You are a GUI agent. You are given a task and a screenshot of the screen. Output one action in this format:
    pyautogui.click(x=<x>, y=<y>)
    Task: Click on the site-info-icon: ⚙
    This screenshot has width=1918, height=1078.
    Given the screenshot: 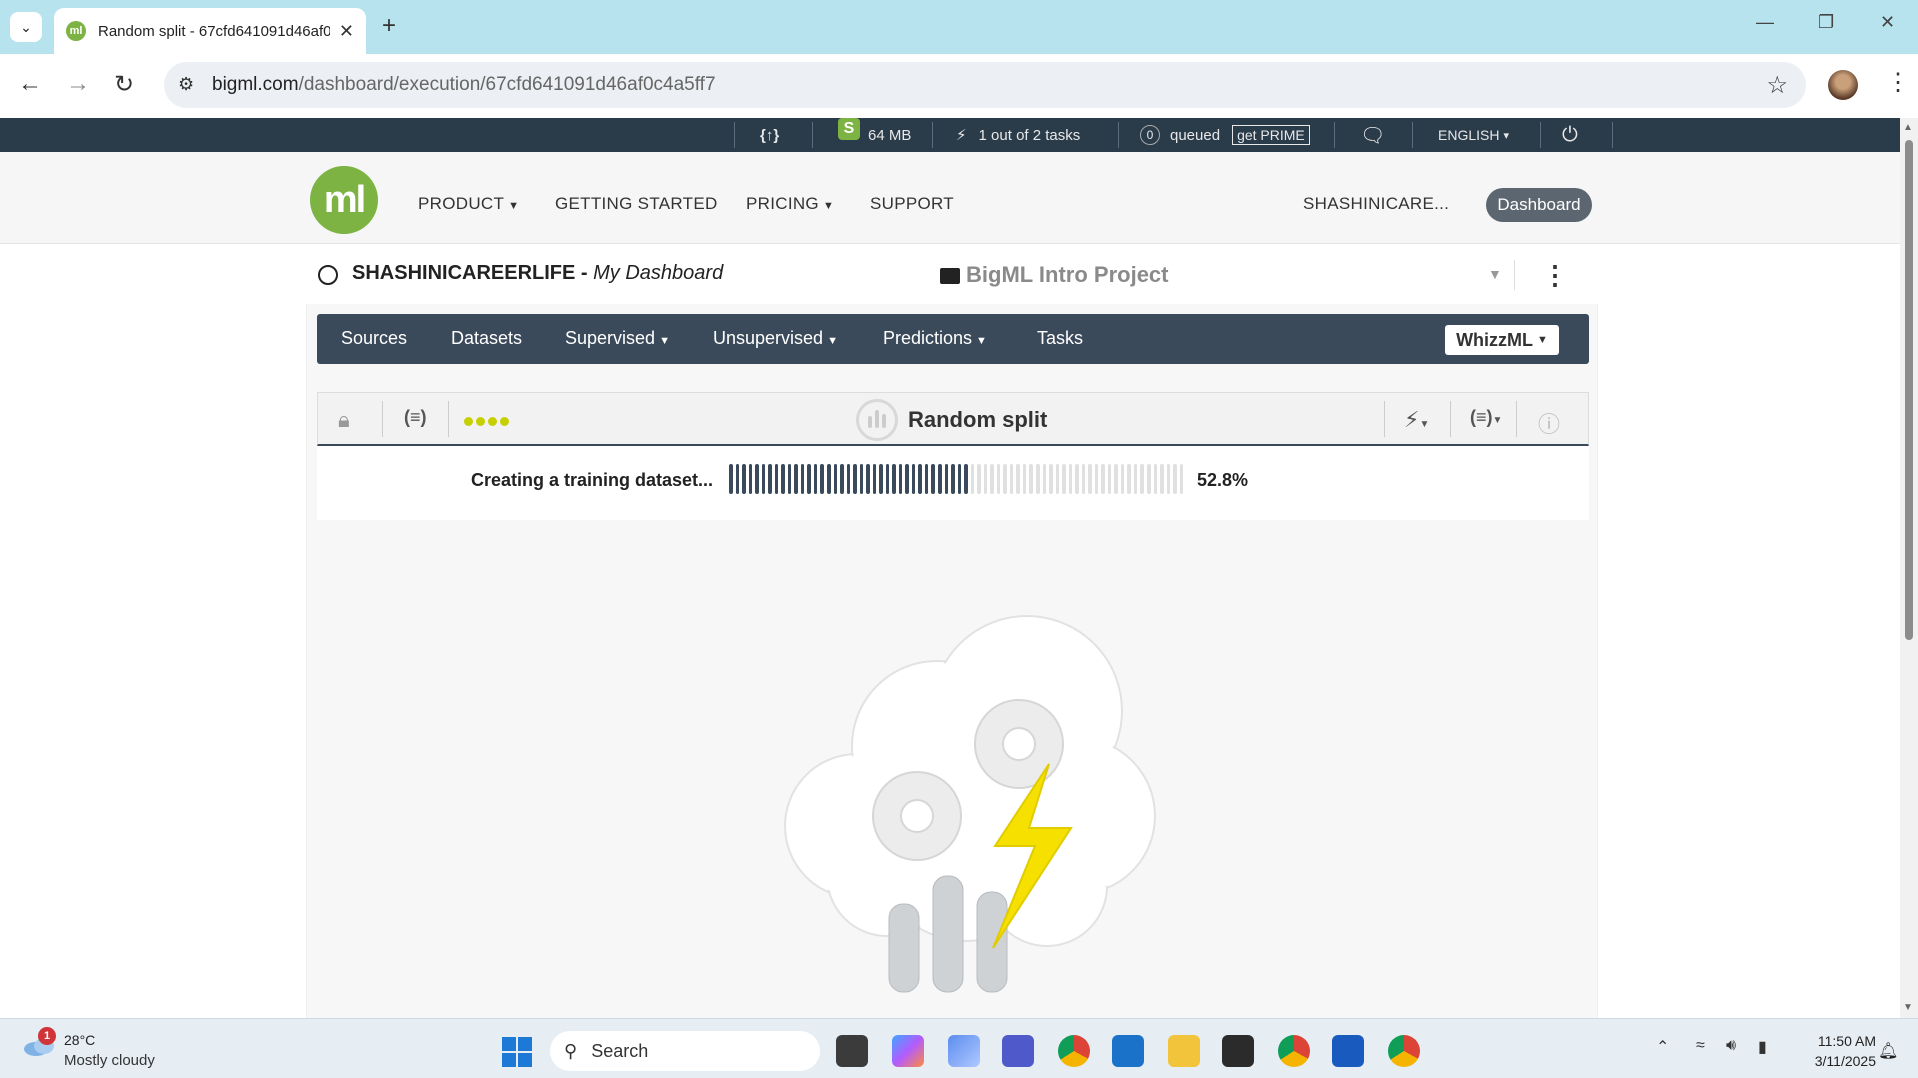 What is the action you would take?
    pyautogui.click(x=186, y=84)
    